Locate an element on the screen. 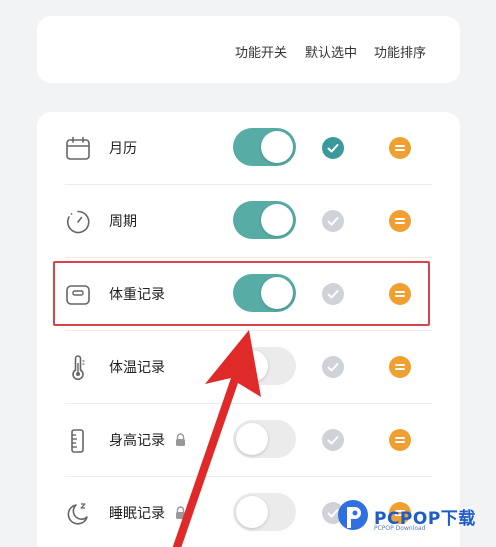 Image resolution: width=496 pixels, height=547 pixels. thermometer-icon is located at coordinates (78, 368).